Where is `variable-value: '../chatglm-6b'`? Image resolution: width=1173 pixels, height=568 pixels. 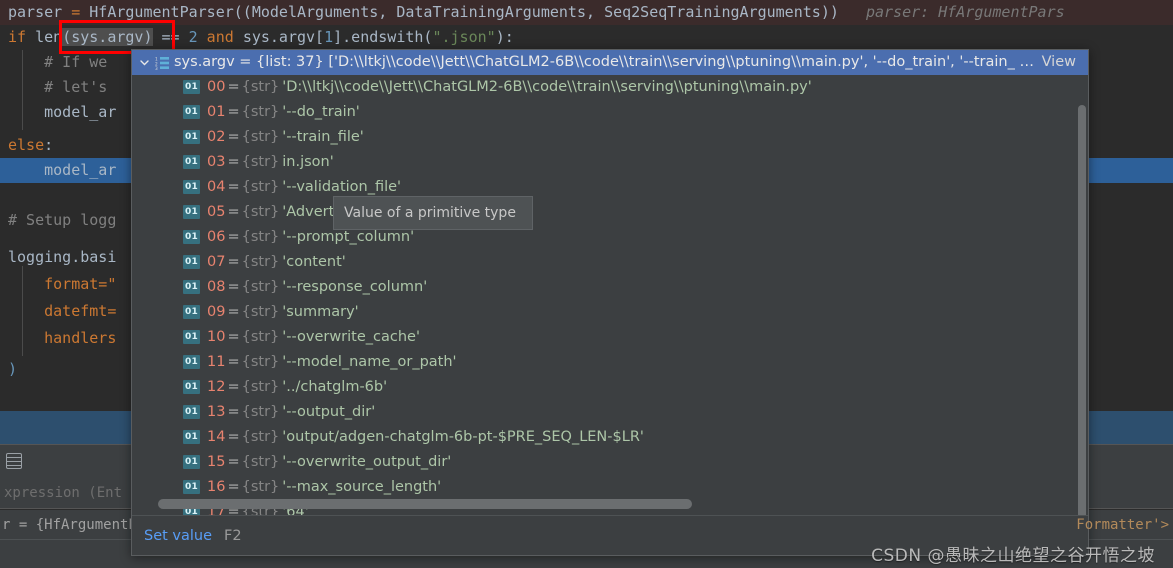 variable-value: '../chatglm-6b' is located at coordinates (335, 387).